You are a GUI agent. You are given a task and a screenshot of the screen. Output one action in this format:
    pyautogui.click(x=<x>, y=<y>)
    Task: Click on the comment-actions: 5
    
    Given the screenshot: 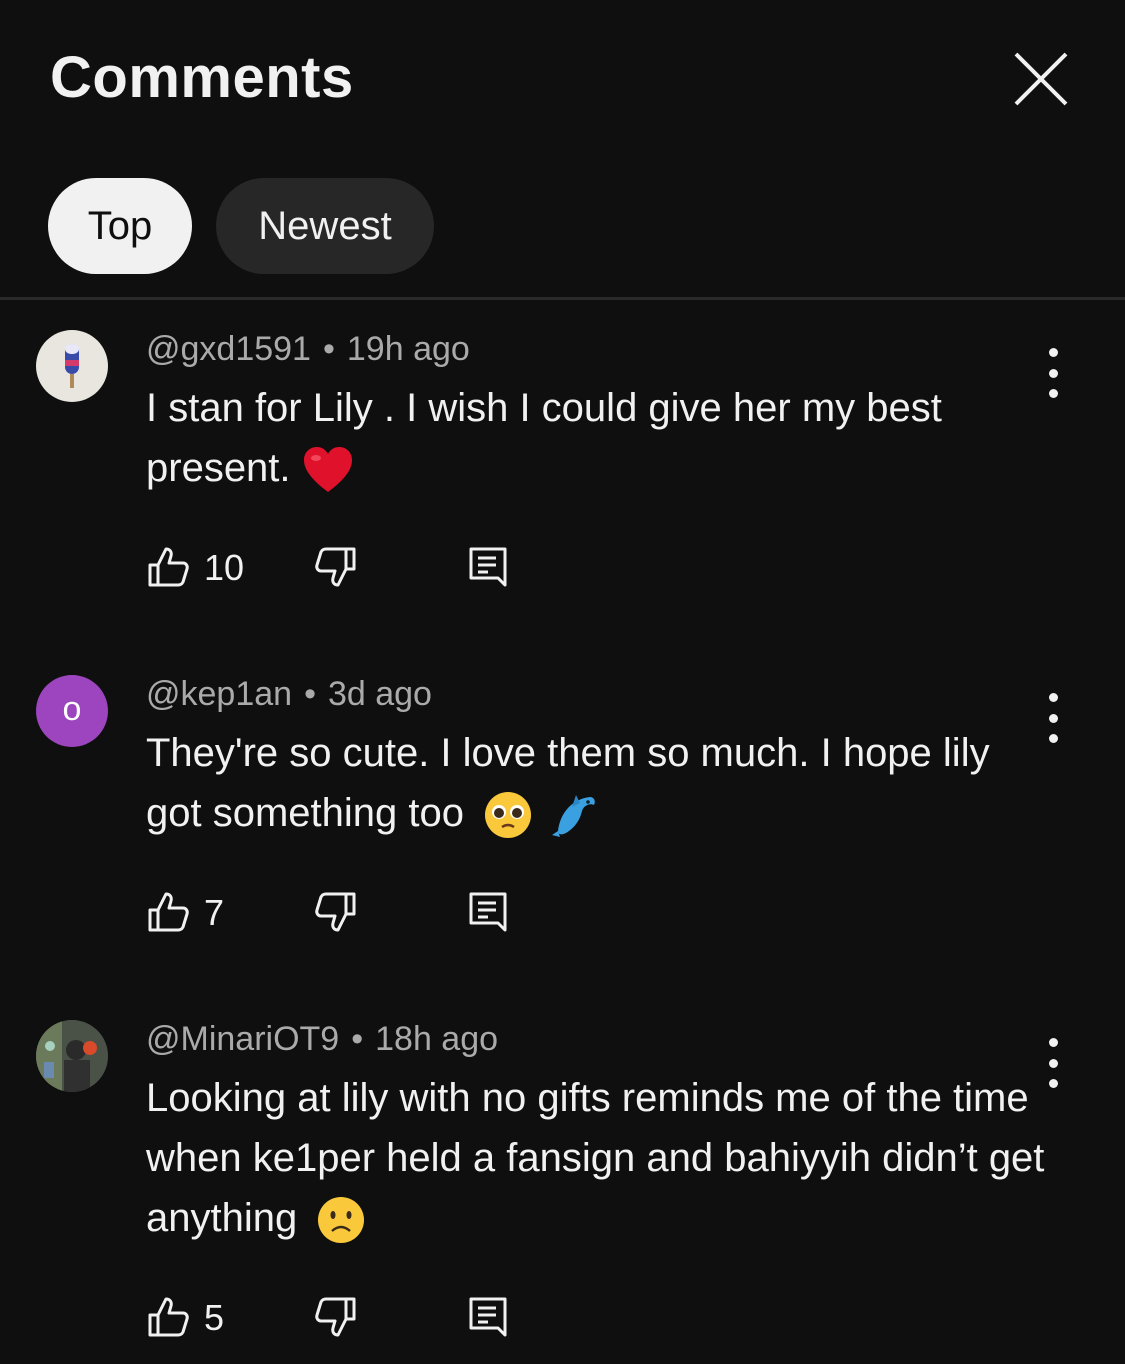 What is the action you would take?
    pyautogui.click(x=346, y=1320)
    